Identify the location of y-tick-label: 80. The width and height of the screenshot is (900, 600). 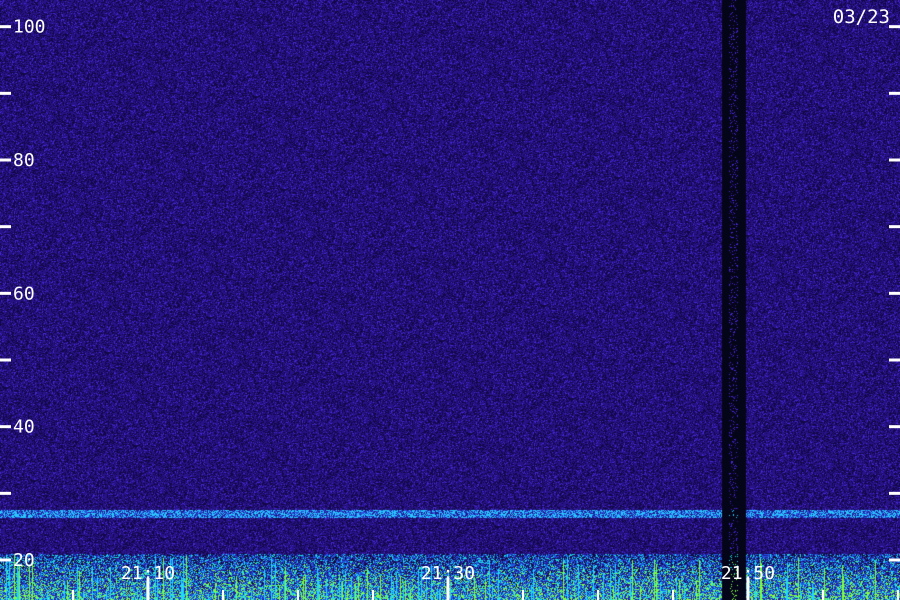
(24, 160).